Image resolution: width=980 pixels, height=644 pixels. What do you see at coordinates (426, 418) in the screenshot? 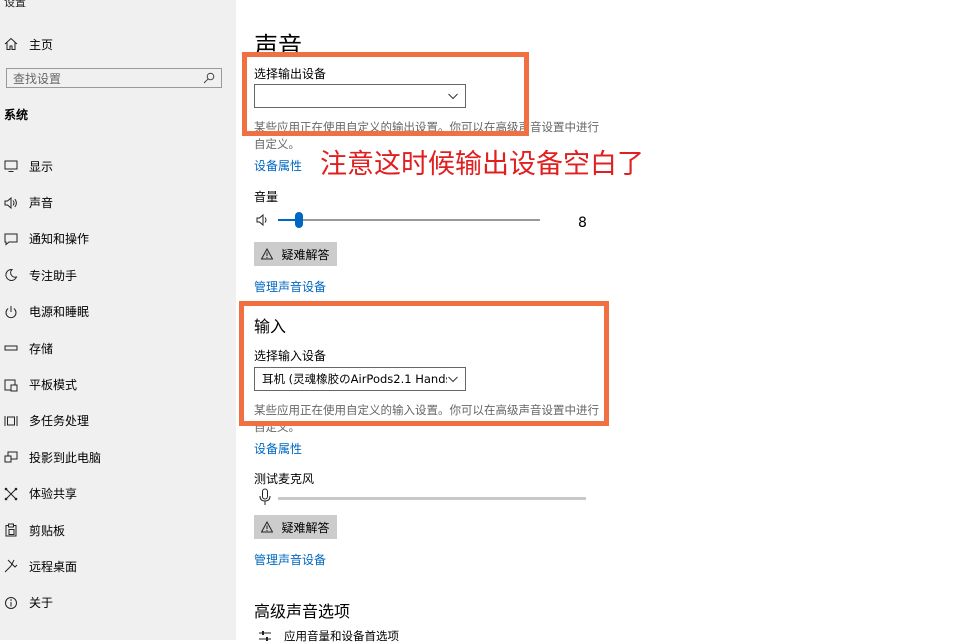
I see `input-description: 某些应用正在使用自定义的输入设置。你可以在高级声音设置中进行自定义。` at bounding box center [426, 418].